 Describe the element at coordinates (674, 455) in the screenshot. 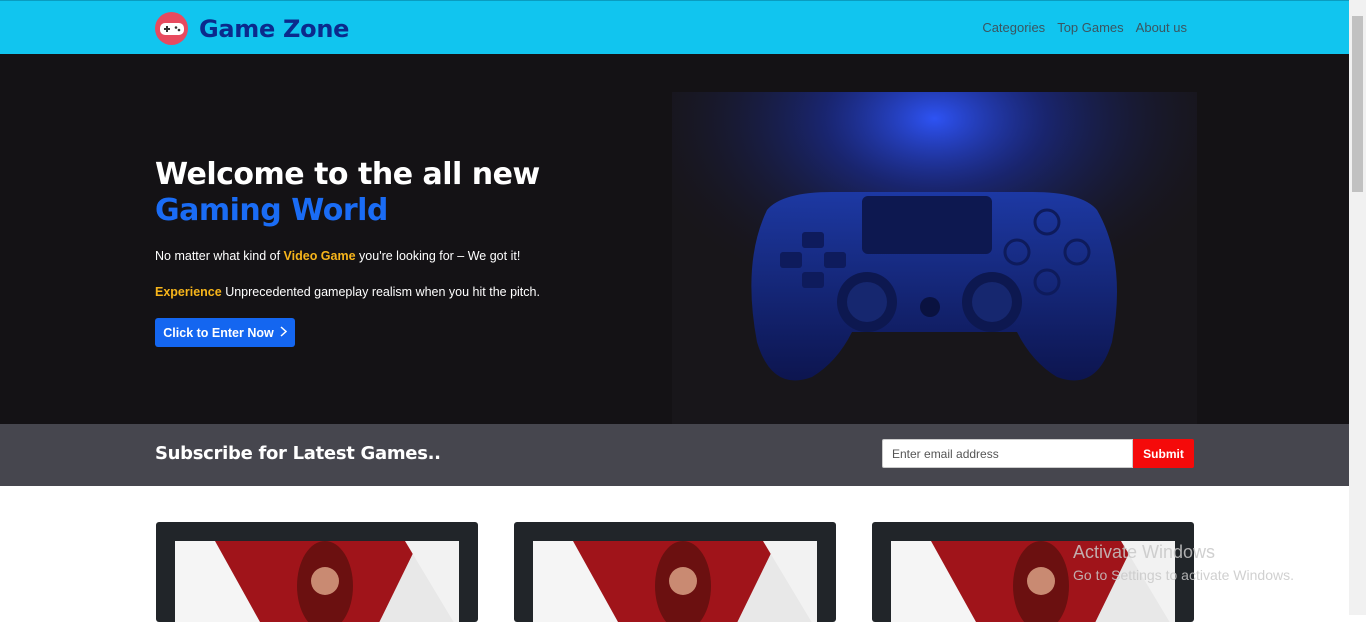

I see `subscribe-section: Subscribe for Latest Games.. Submit` at that location.